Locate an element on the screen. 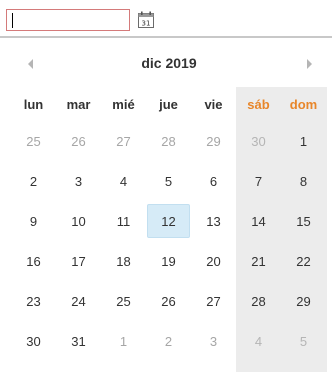 The height and width of the screenshot is (379, 332). calendar-day: 18 is located at coordinates (123, 261).